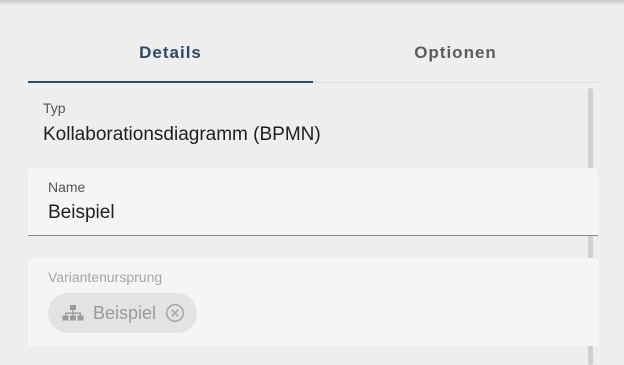 Image resolution: width=624 pixels, height=365 pixels. I want to click on close-circle-icon, so click(175, 313).